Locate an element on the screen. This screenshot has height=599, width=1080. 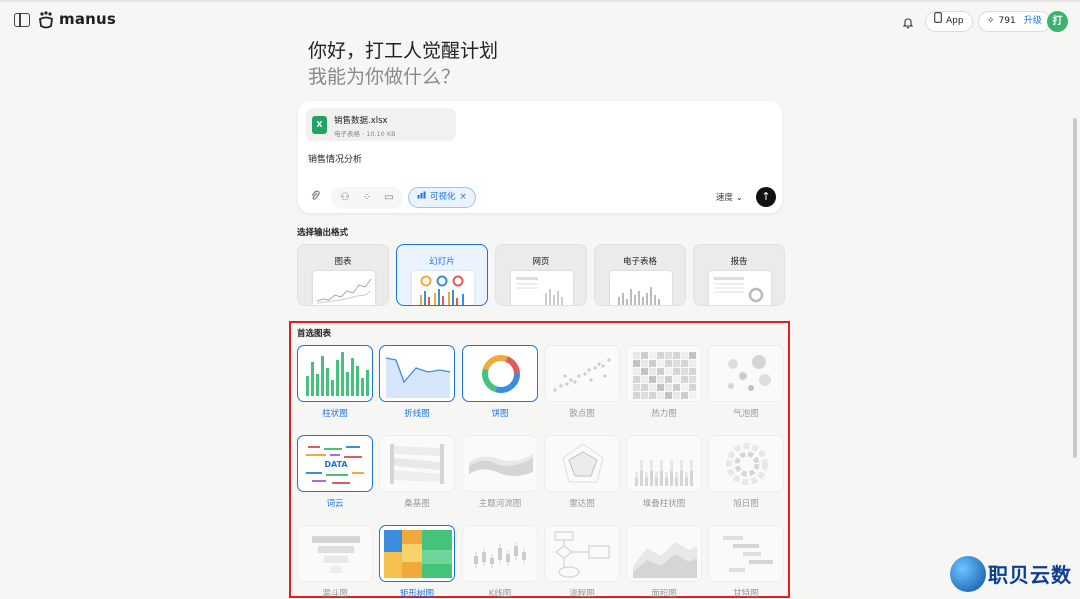
chart-option-label: 热力图 is located at coordinates (664, 414).